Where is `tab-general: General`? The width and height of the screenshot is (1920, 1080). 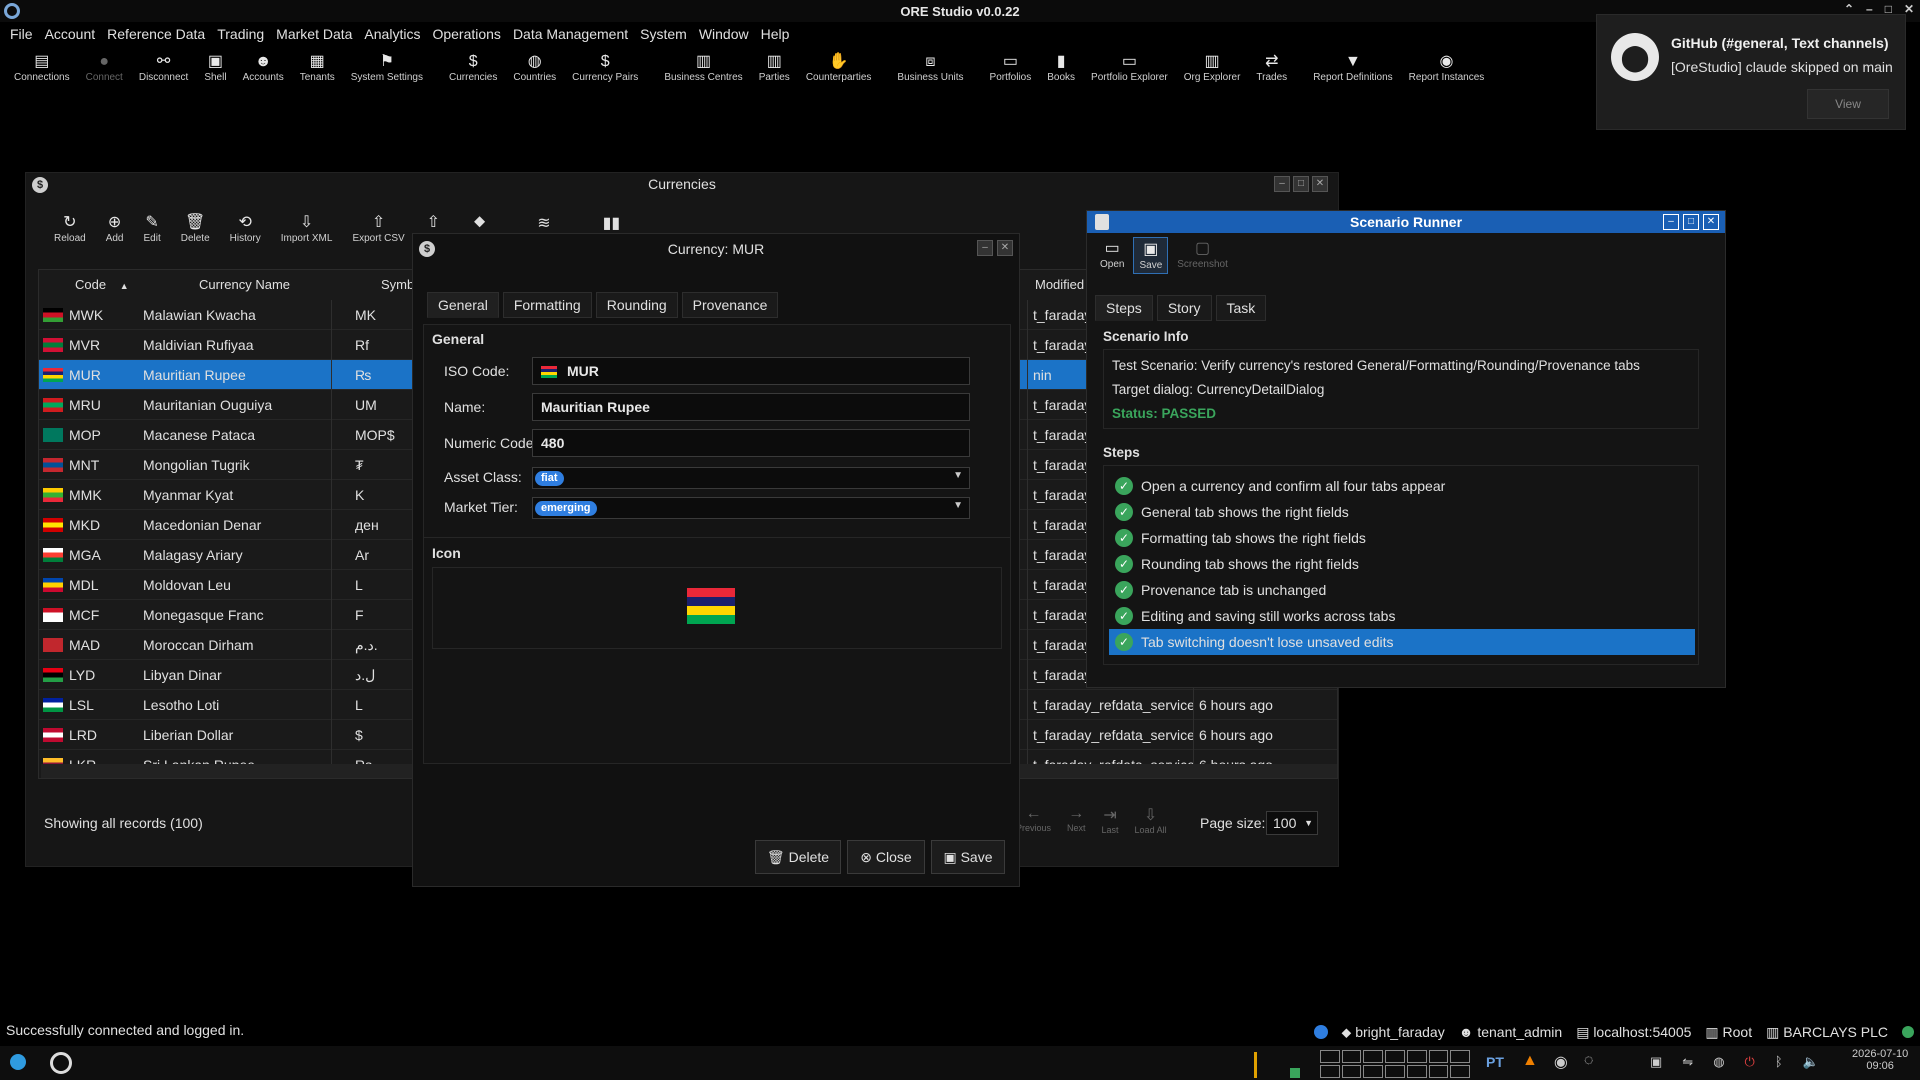
tab-general: General is located at coordinates (463, 305).